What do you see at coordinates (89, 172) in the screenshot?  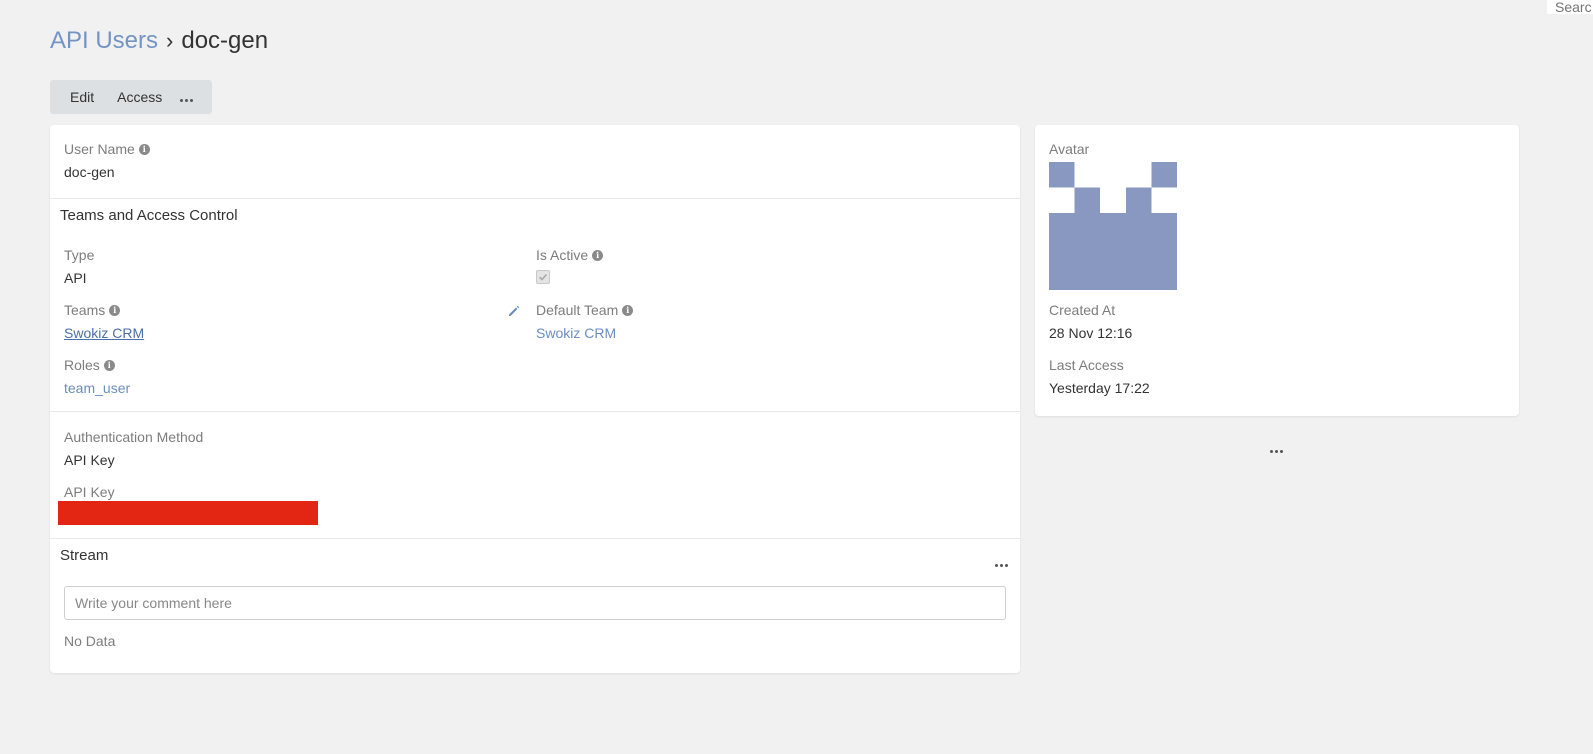 I see `user-name-value: doc-gen` at bounding box center [89, 172].